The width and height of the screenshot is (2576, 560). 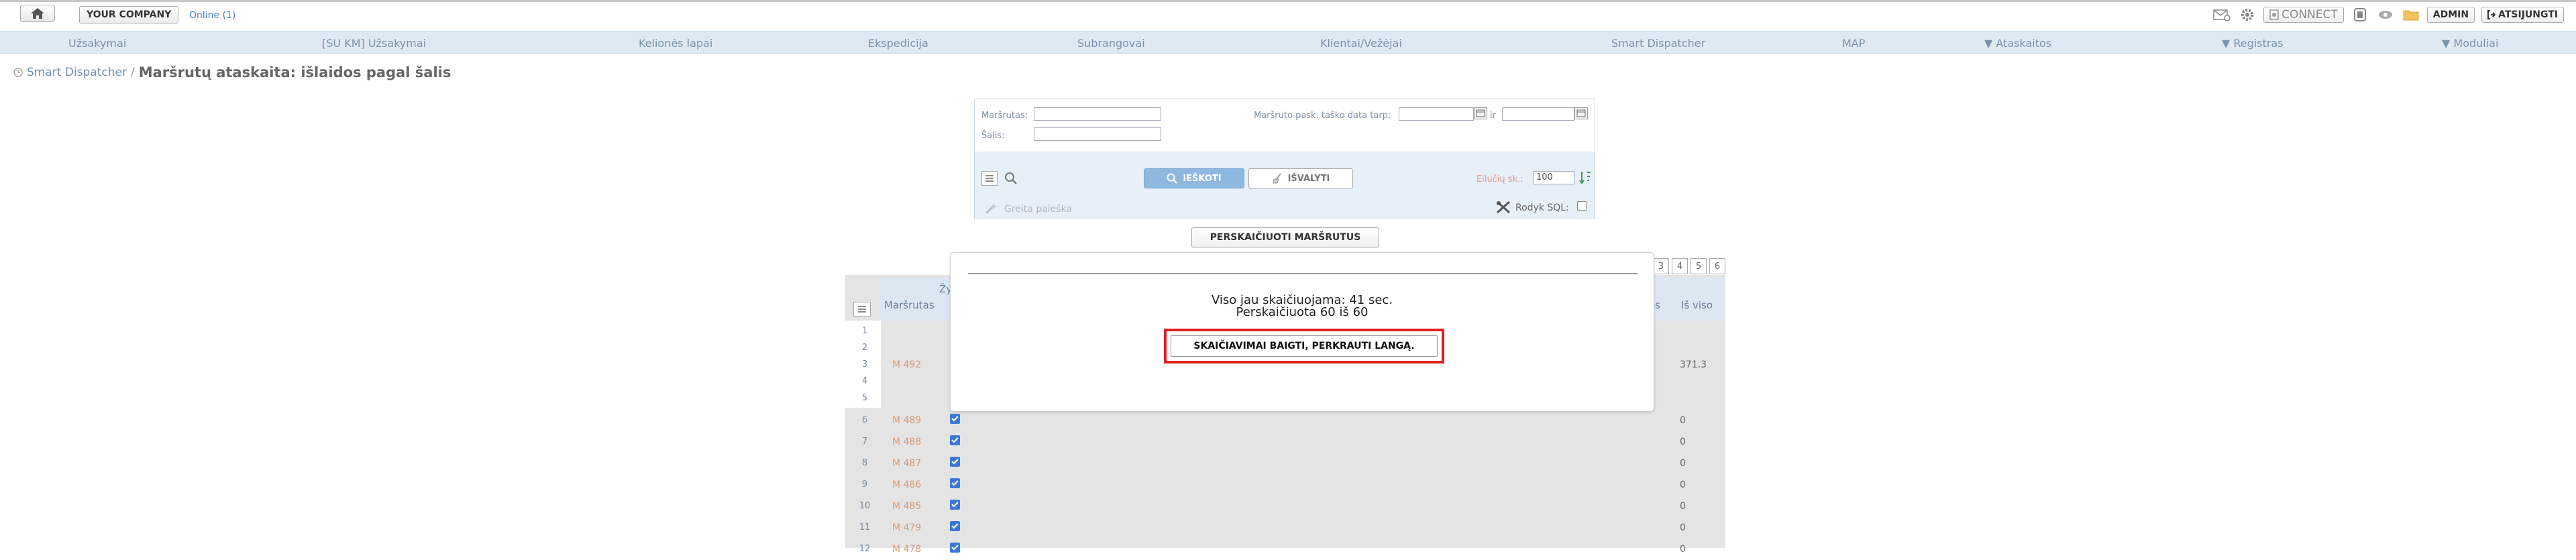 What do you see at coordinates (898, 43) in the screenshot?
I see `nav-item-expedition: Ekspedicija` at bounding box center [898, 43].